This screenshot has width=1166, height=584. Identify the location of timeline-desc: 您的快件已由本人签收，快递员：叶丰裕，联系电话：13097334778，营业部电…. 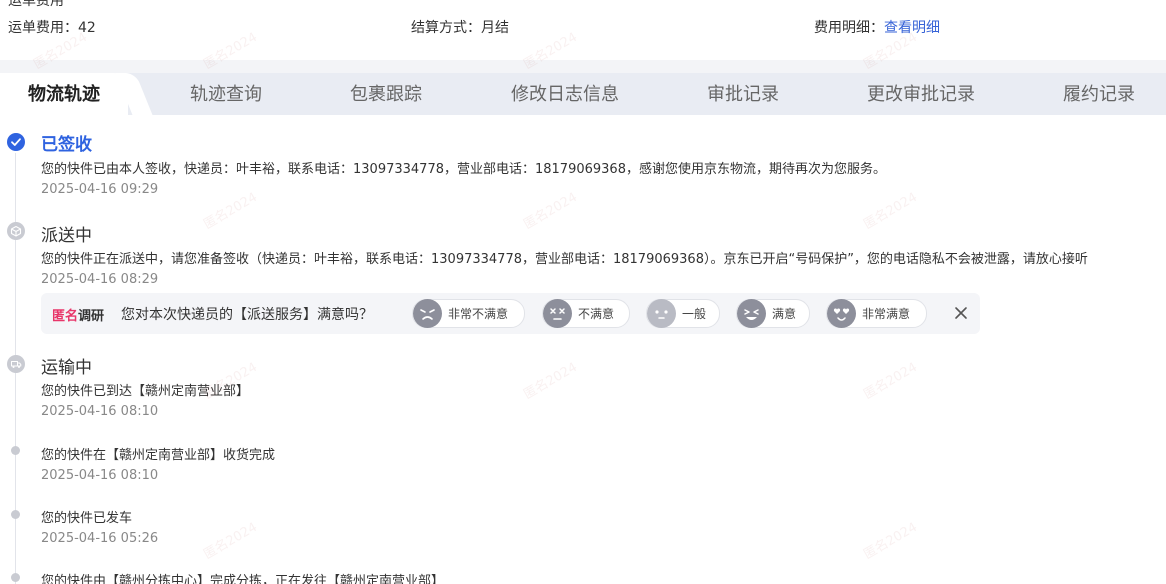
(463, 169).